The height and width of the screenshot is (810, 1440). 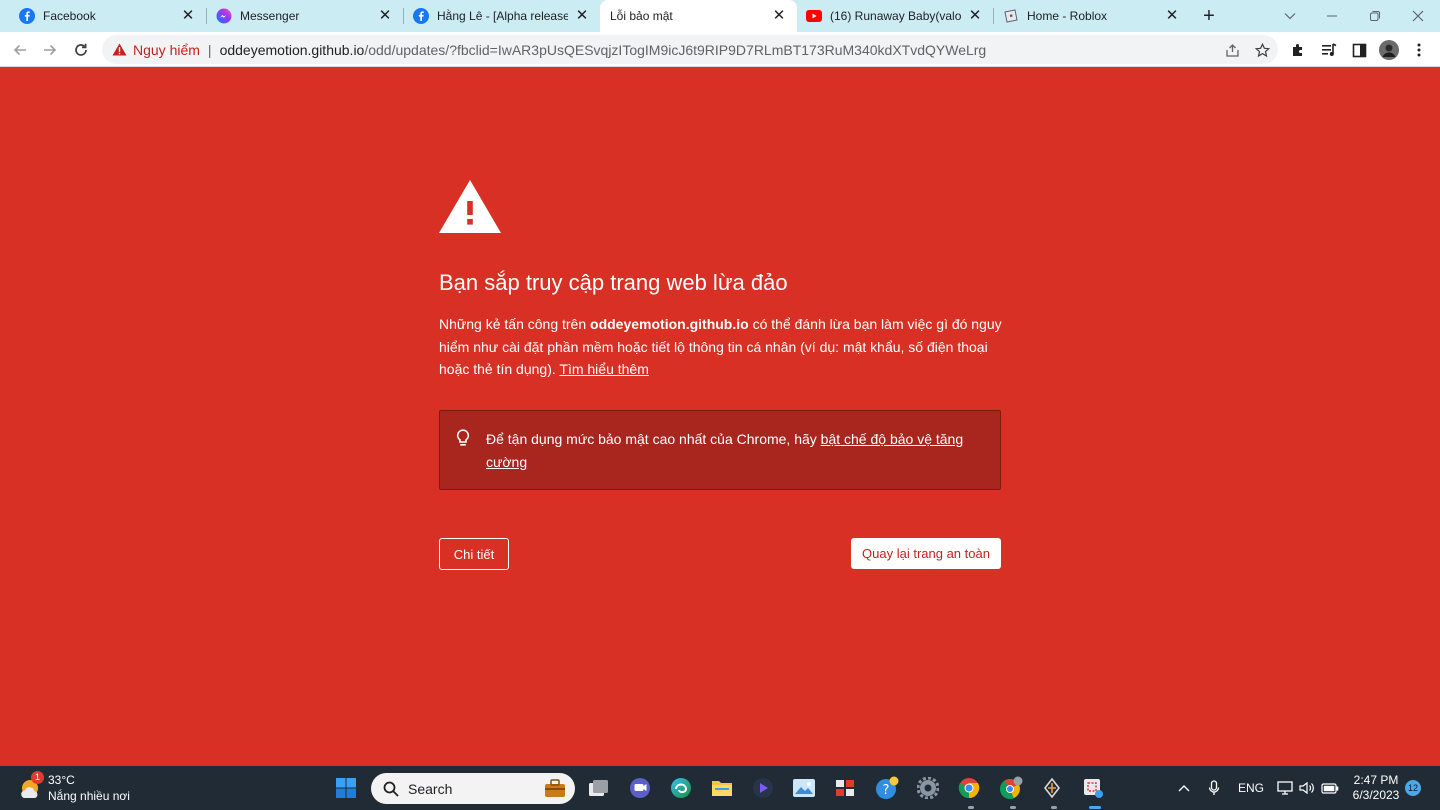 What do you see at coordinates (1232, 50) in the screenshot?
I see `share-icon` at bounding box center [1232, 50].